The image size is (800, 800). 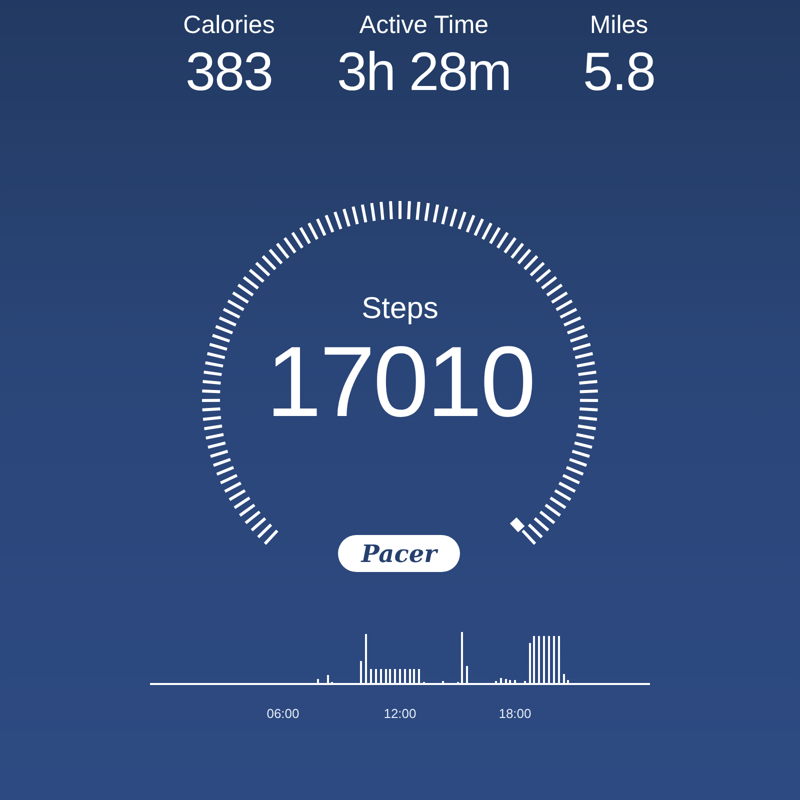 What do you see at coordinates (619, 72) in the screenshot?
I see `stat-value: 5.8` at bounding box center [619, 72].